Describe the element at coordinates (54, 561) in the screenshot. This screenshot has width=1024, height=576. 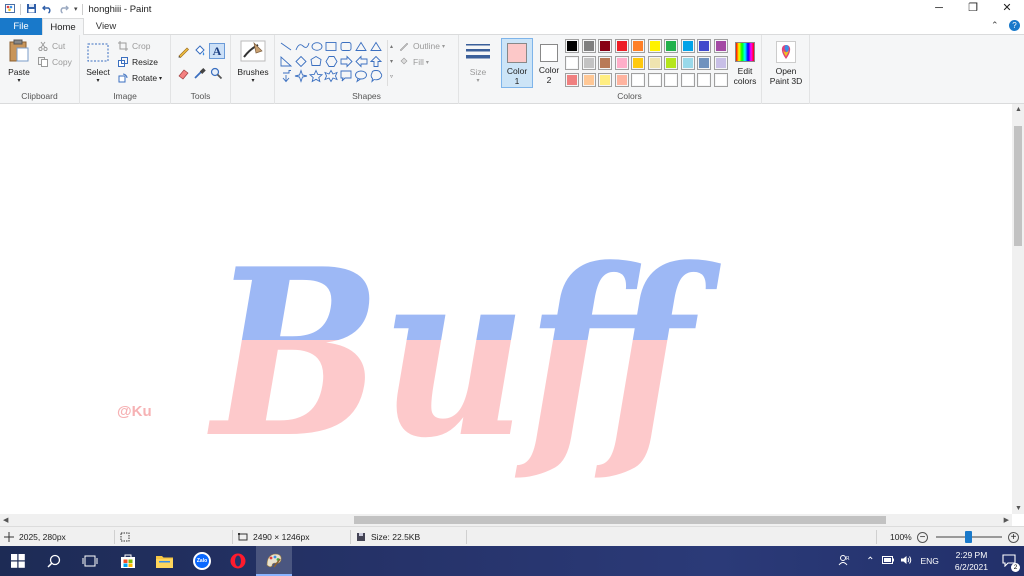
I see `search-button` at that location.